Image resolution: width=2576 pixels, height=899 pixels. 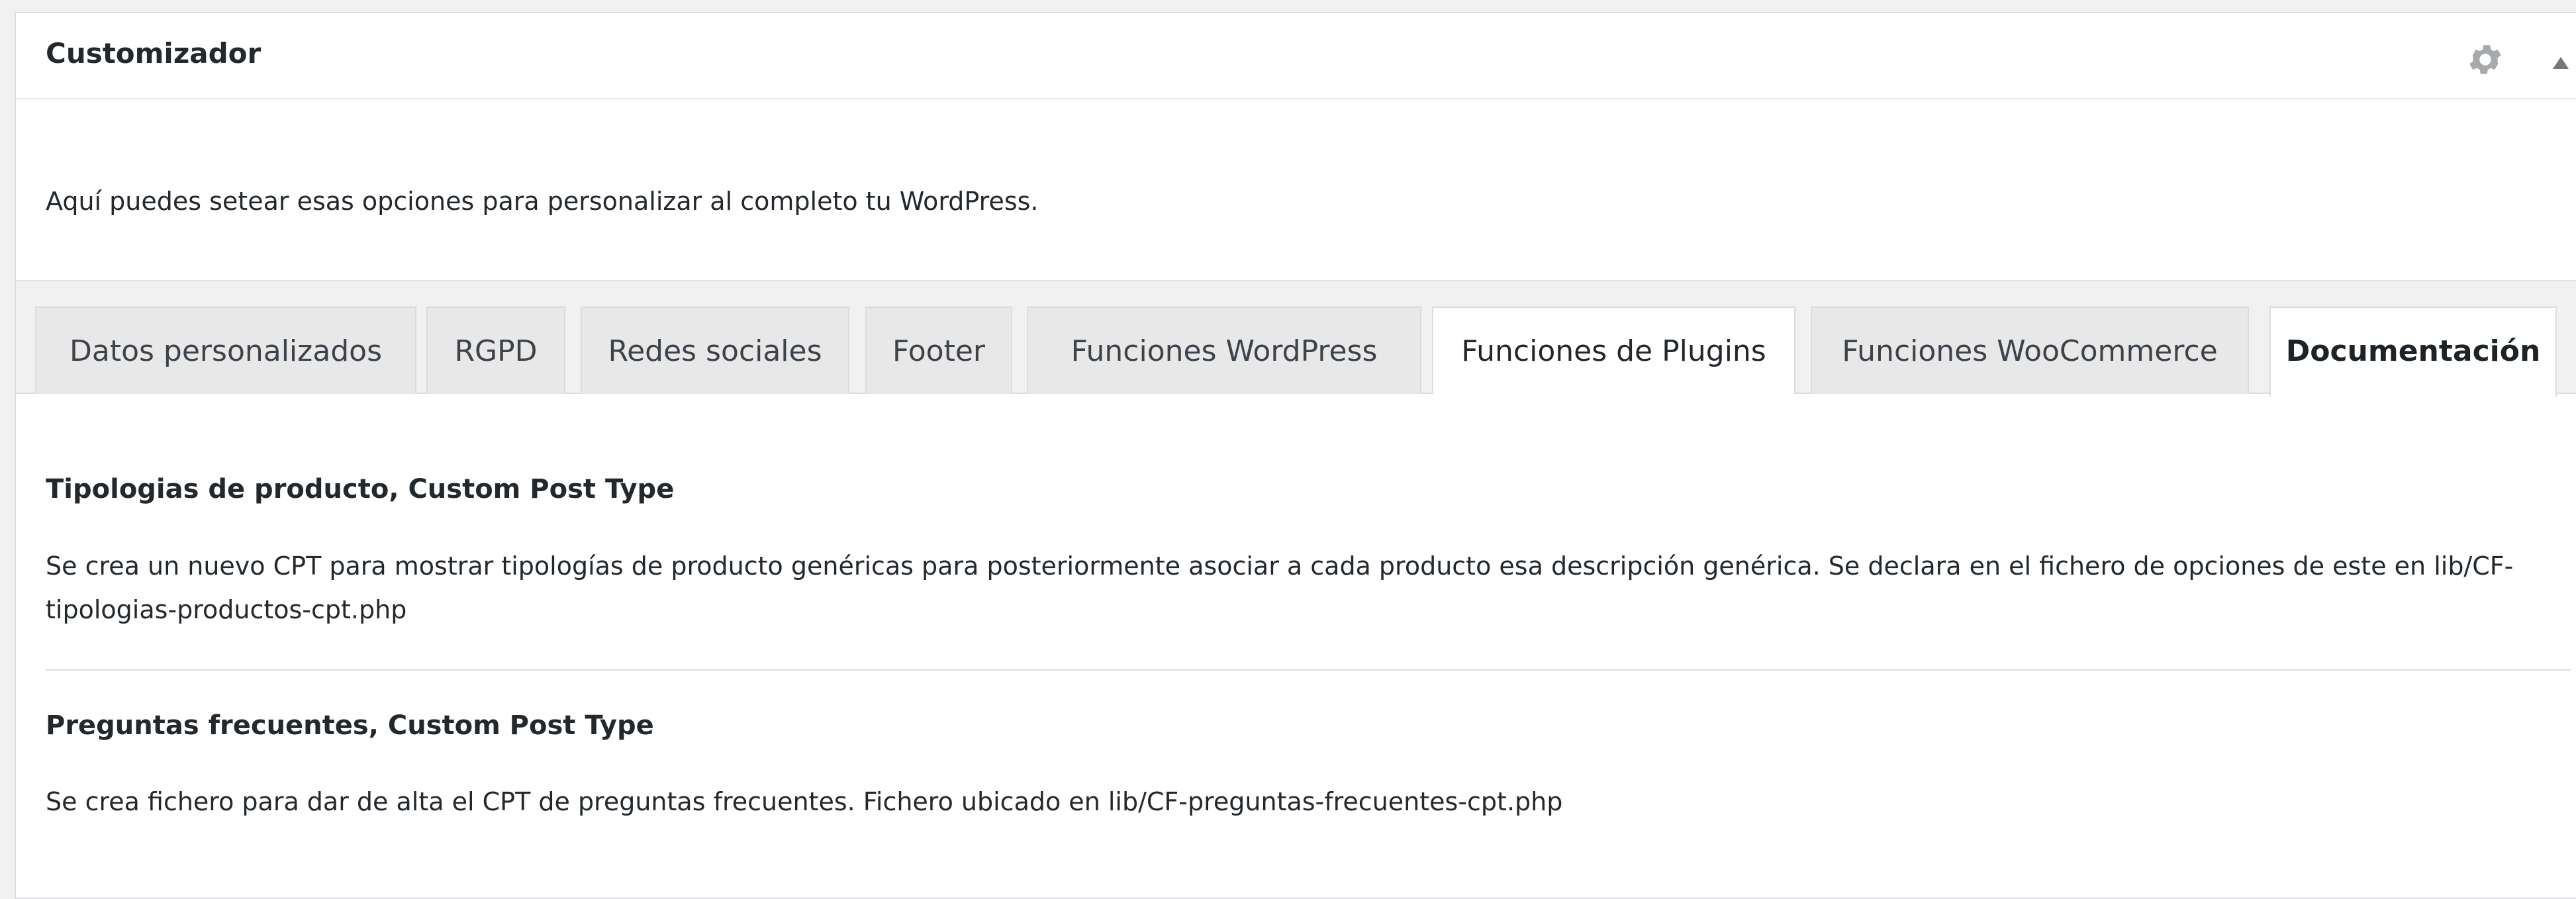 What do you see at coordinates (360, 489) in the screenshot?
I see `section-title: Tipologias de producto, Custom Post Type` at bounding box center [360, 489].